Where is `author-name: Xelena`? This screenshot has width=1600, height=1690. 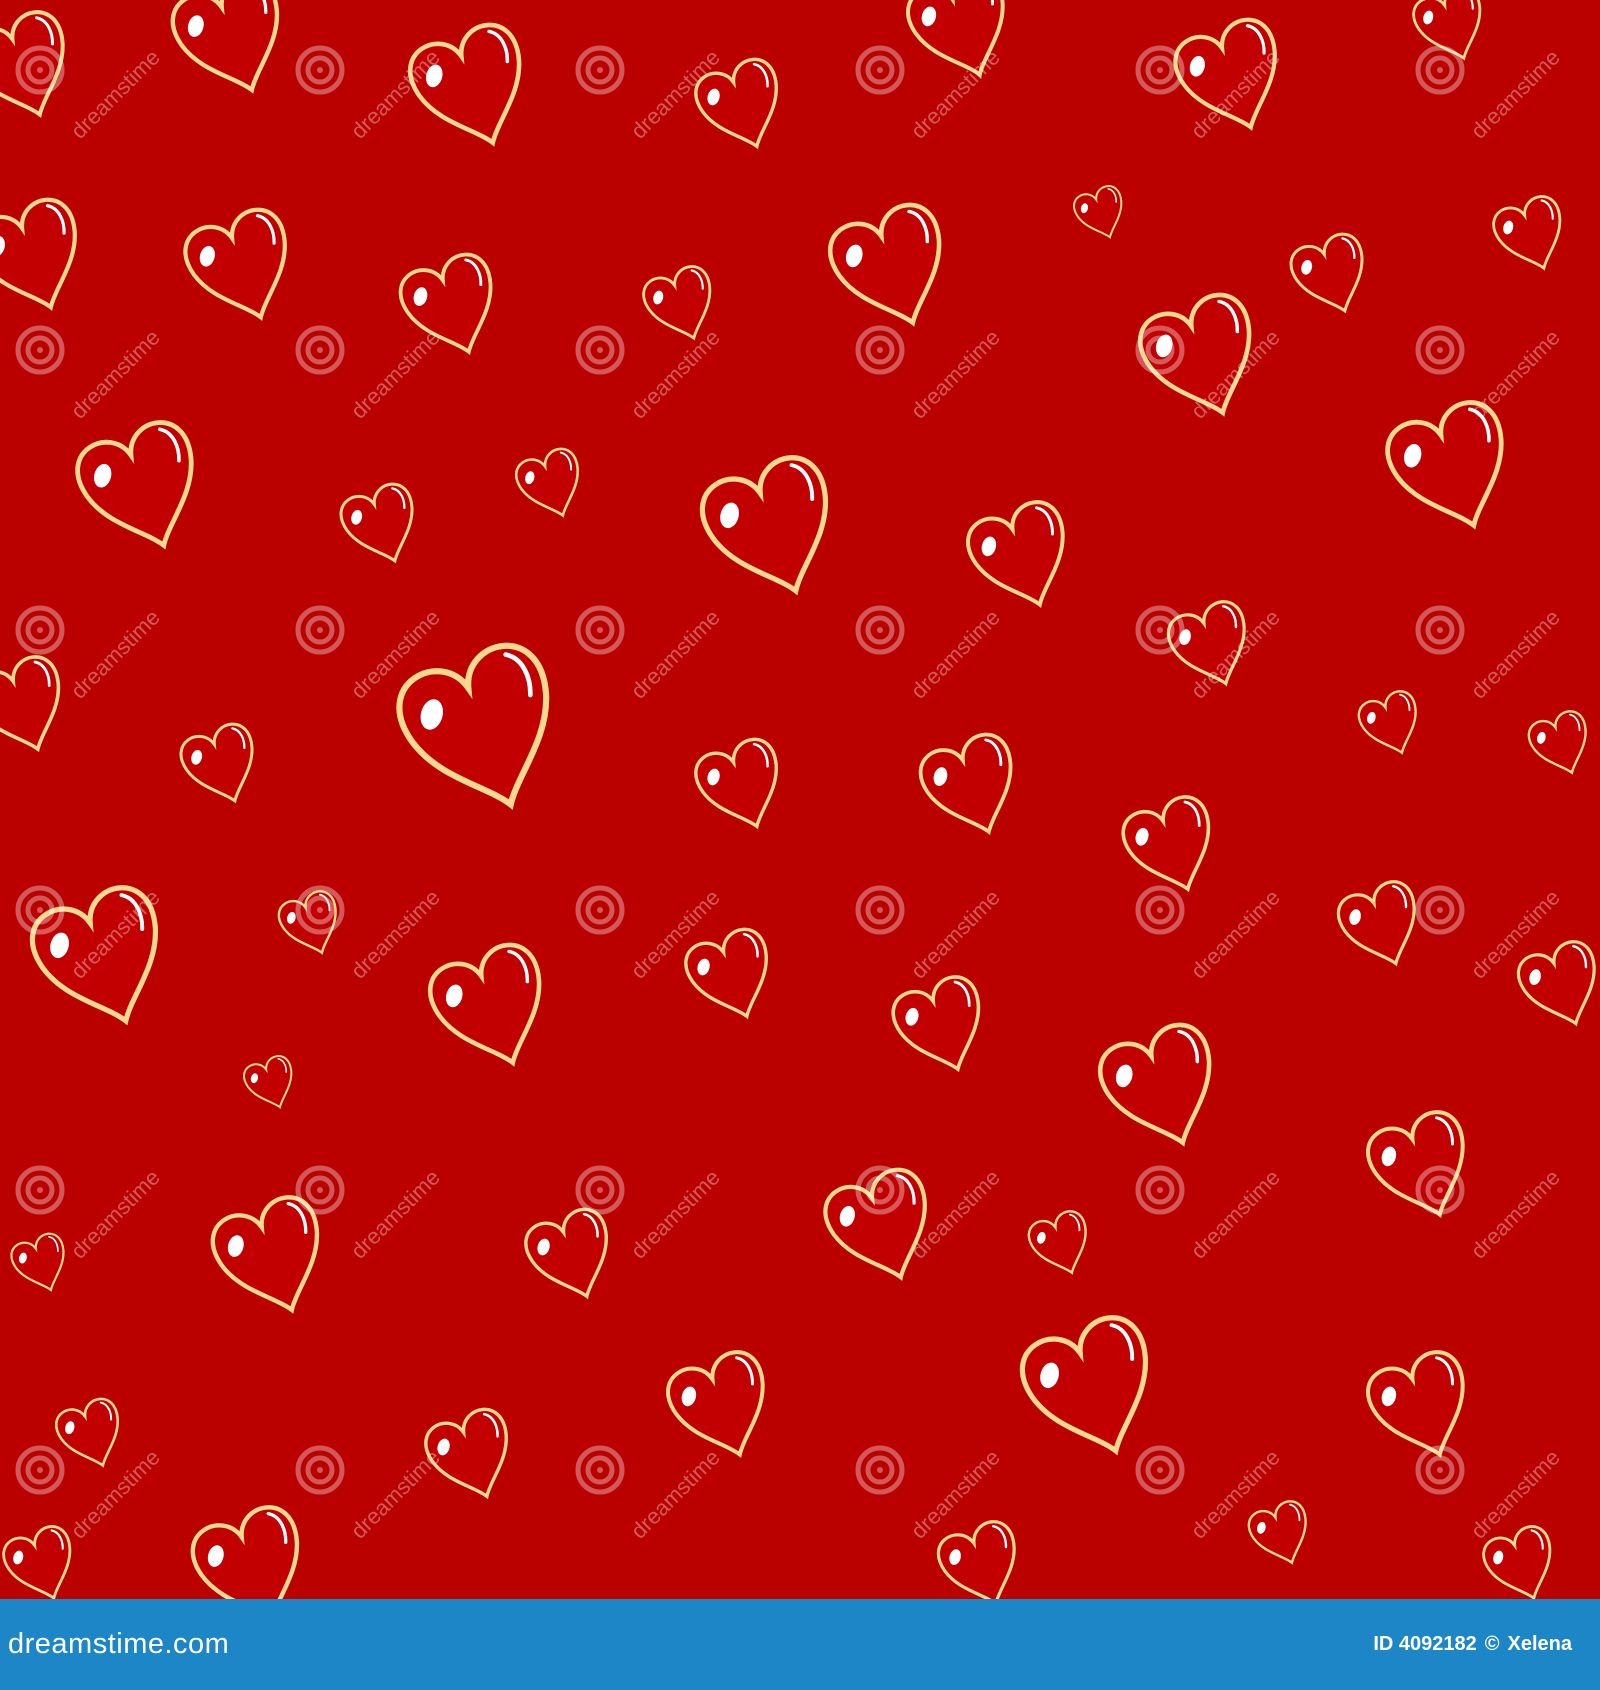 author-name: Xelena is located at coordinates (1540, 1644).